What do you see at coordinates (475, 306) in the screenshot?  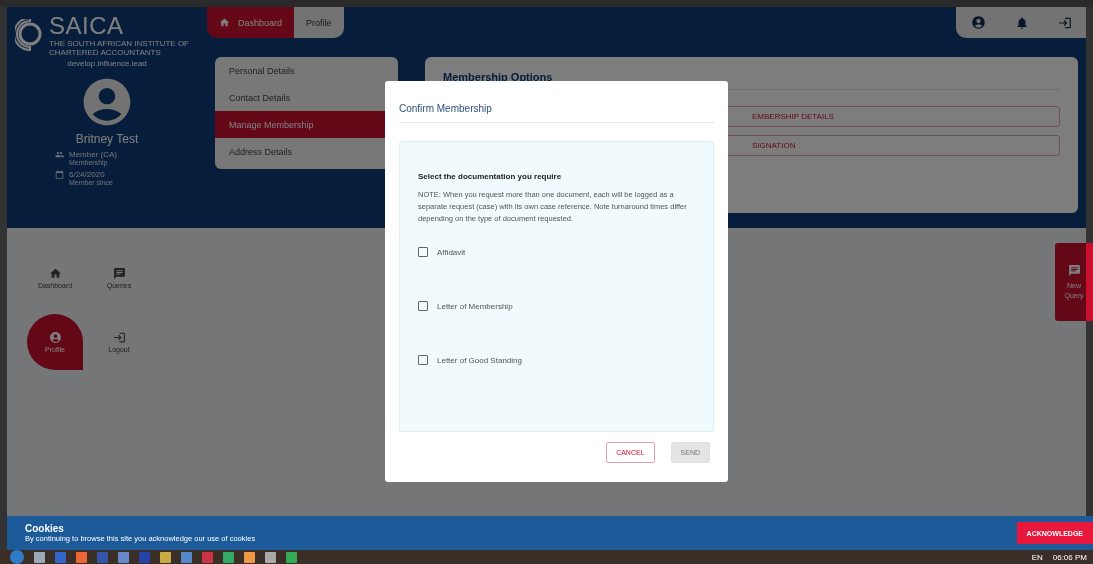 I see `checkbox-label: Letter of Membership` at bounding box center [475, 306].